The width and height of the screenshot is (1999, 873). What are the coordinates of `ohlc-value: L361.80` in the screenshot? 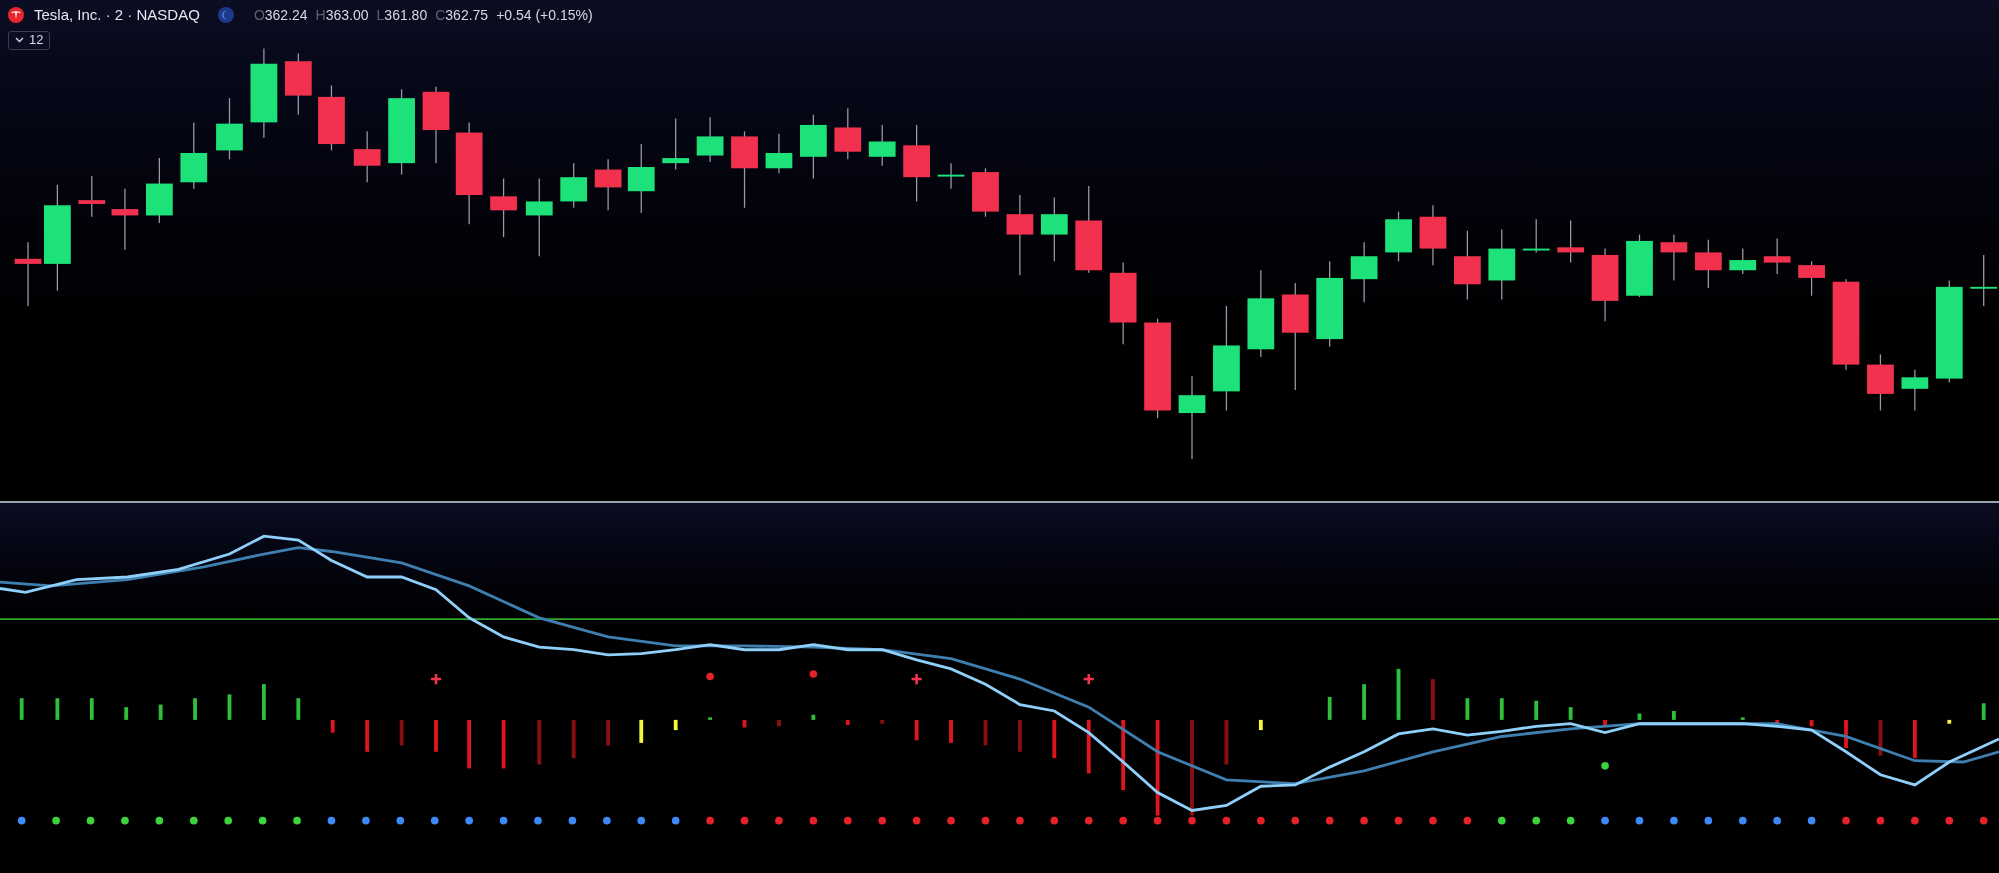 It's located at (402, 15).